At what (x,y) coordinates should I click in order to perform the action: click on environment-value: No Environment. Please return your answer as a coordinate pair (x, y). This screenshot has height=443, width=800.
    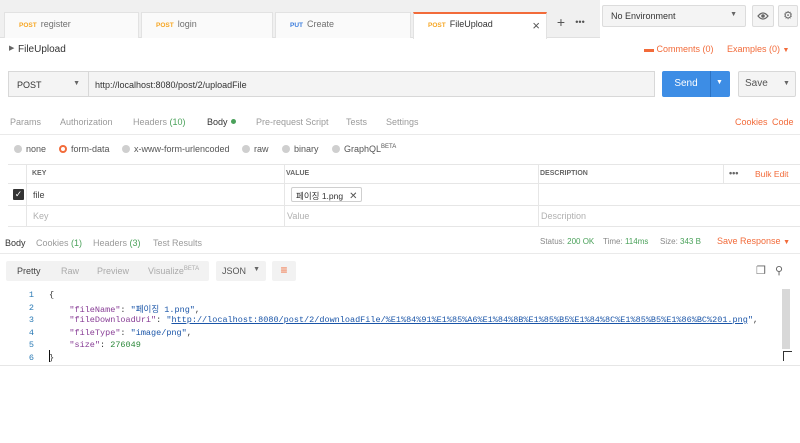
    Looking at the image, I should click on (643, 16).